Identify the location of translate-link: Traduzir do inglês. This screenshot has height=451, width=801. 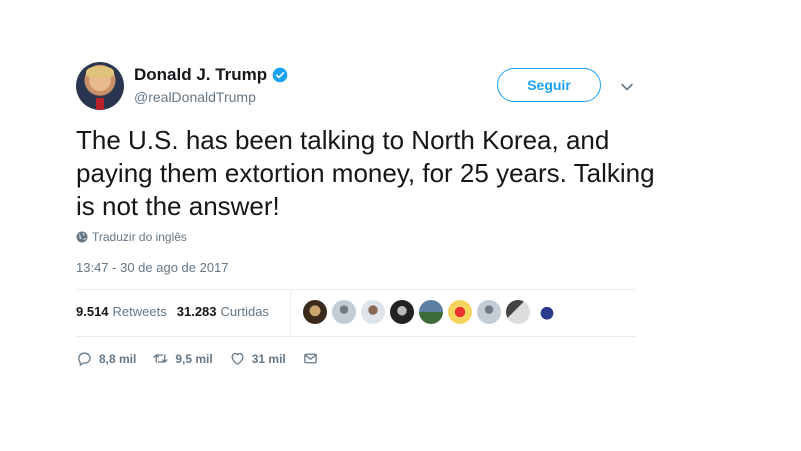
(131, 237).